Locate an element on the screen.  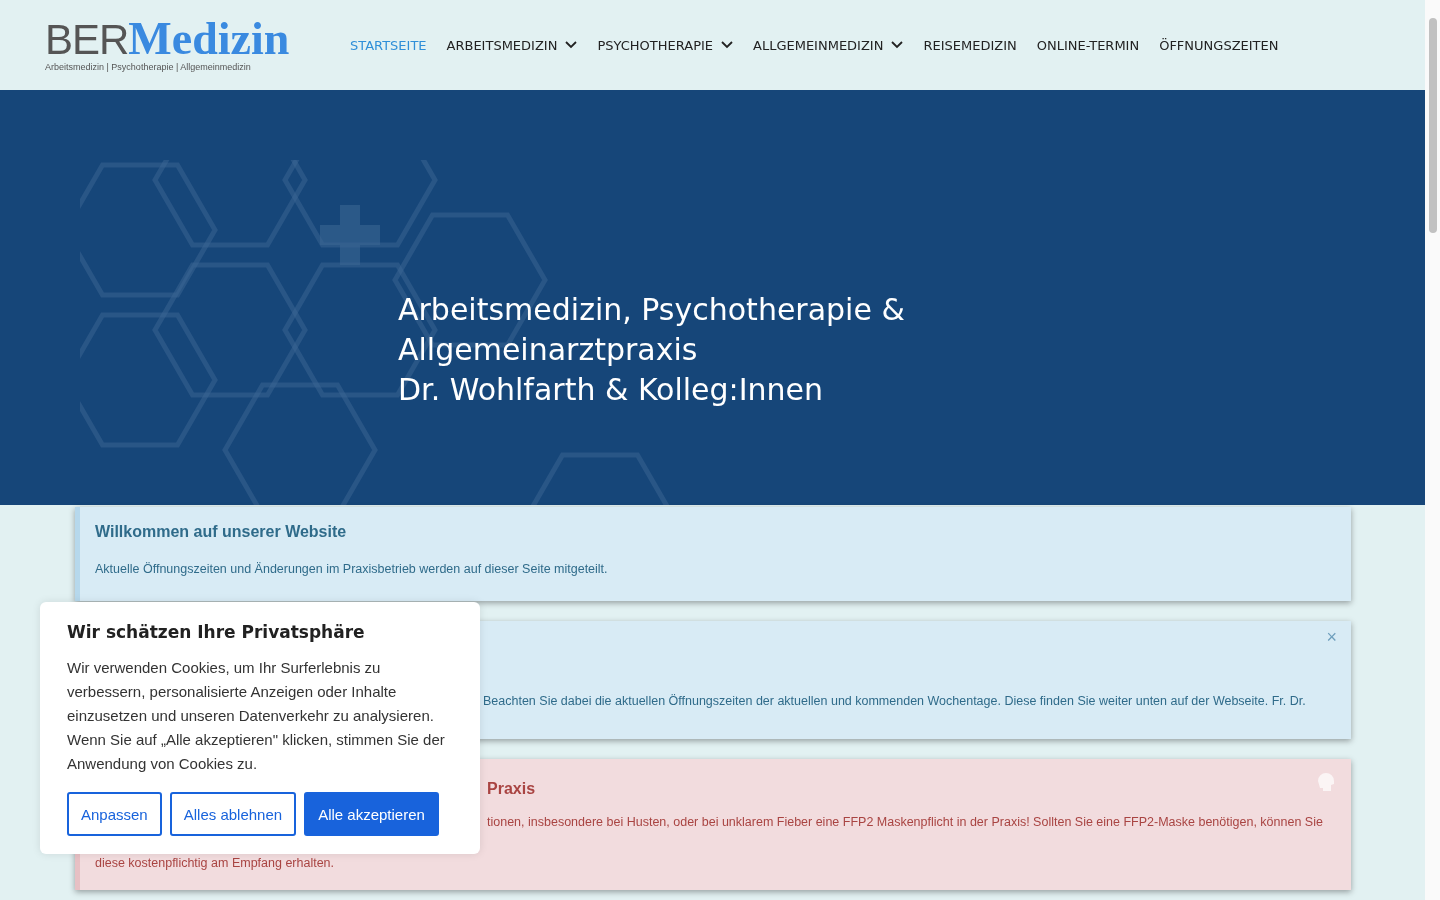
nav-link: REISEMEDIZIN is located at coordinates (970, 45).